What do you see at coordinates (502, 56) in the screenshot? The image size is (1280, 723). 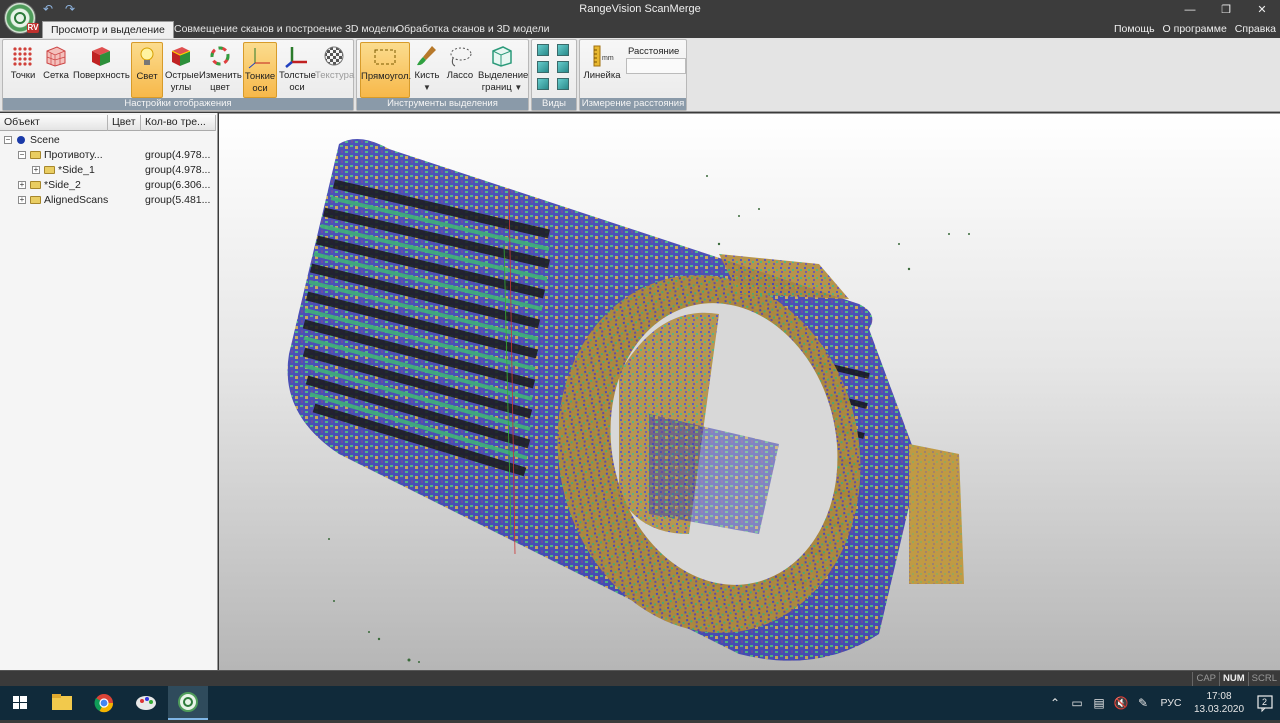 I see `border-select-icon` at bounding box center [502, 56].